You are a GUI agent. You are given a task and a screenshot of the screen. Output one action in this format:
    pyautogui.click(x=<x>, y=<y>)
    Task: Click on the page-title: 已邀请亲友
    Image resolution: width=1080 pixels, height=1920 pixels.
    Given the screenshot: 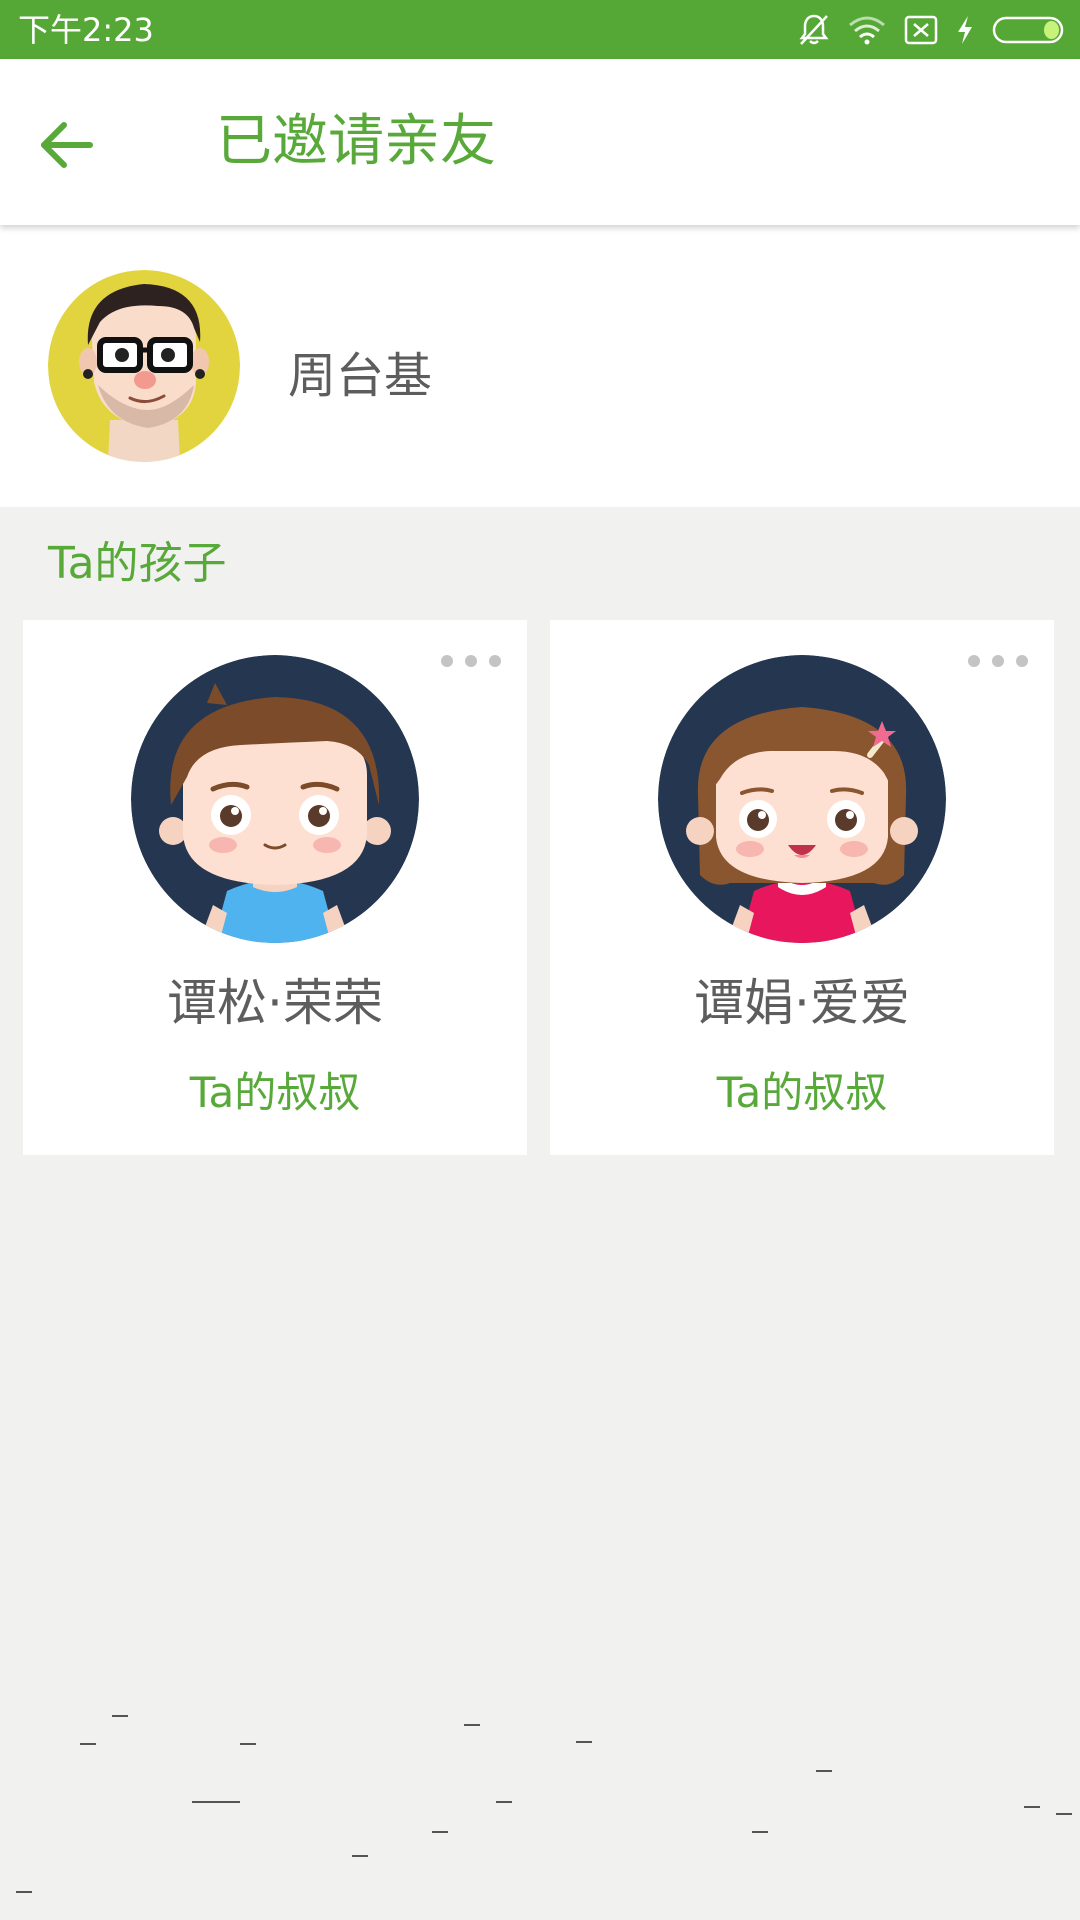 What is the action you would take?
    pyautogui.click(x=356, y=141)
    